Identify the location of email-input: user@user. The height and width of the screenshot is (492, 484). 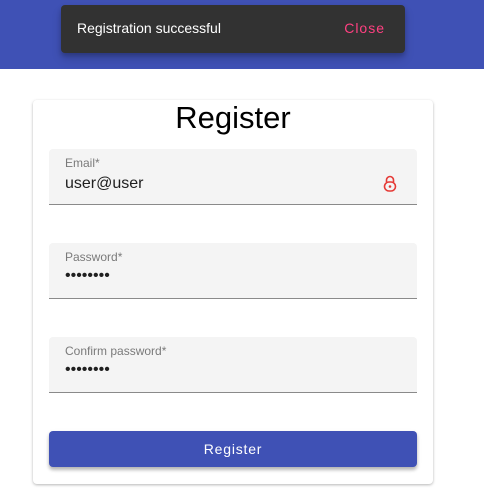
(104, 184).